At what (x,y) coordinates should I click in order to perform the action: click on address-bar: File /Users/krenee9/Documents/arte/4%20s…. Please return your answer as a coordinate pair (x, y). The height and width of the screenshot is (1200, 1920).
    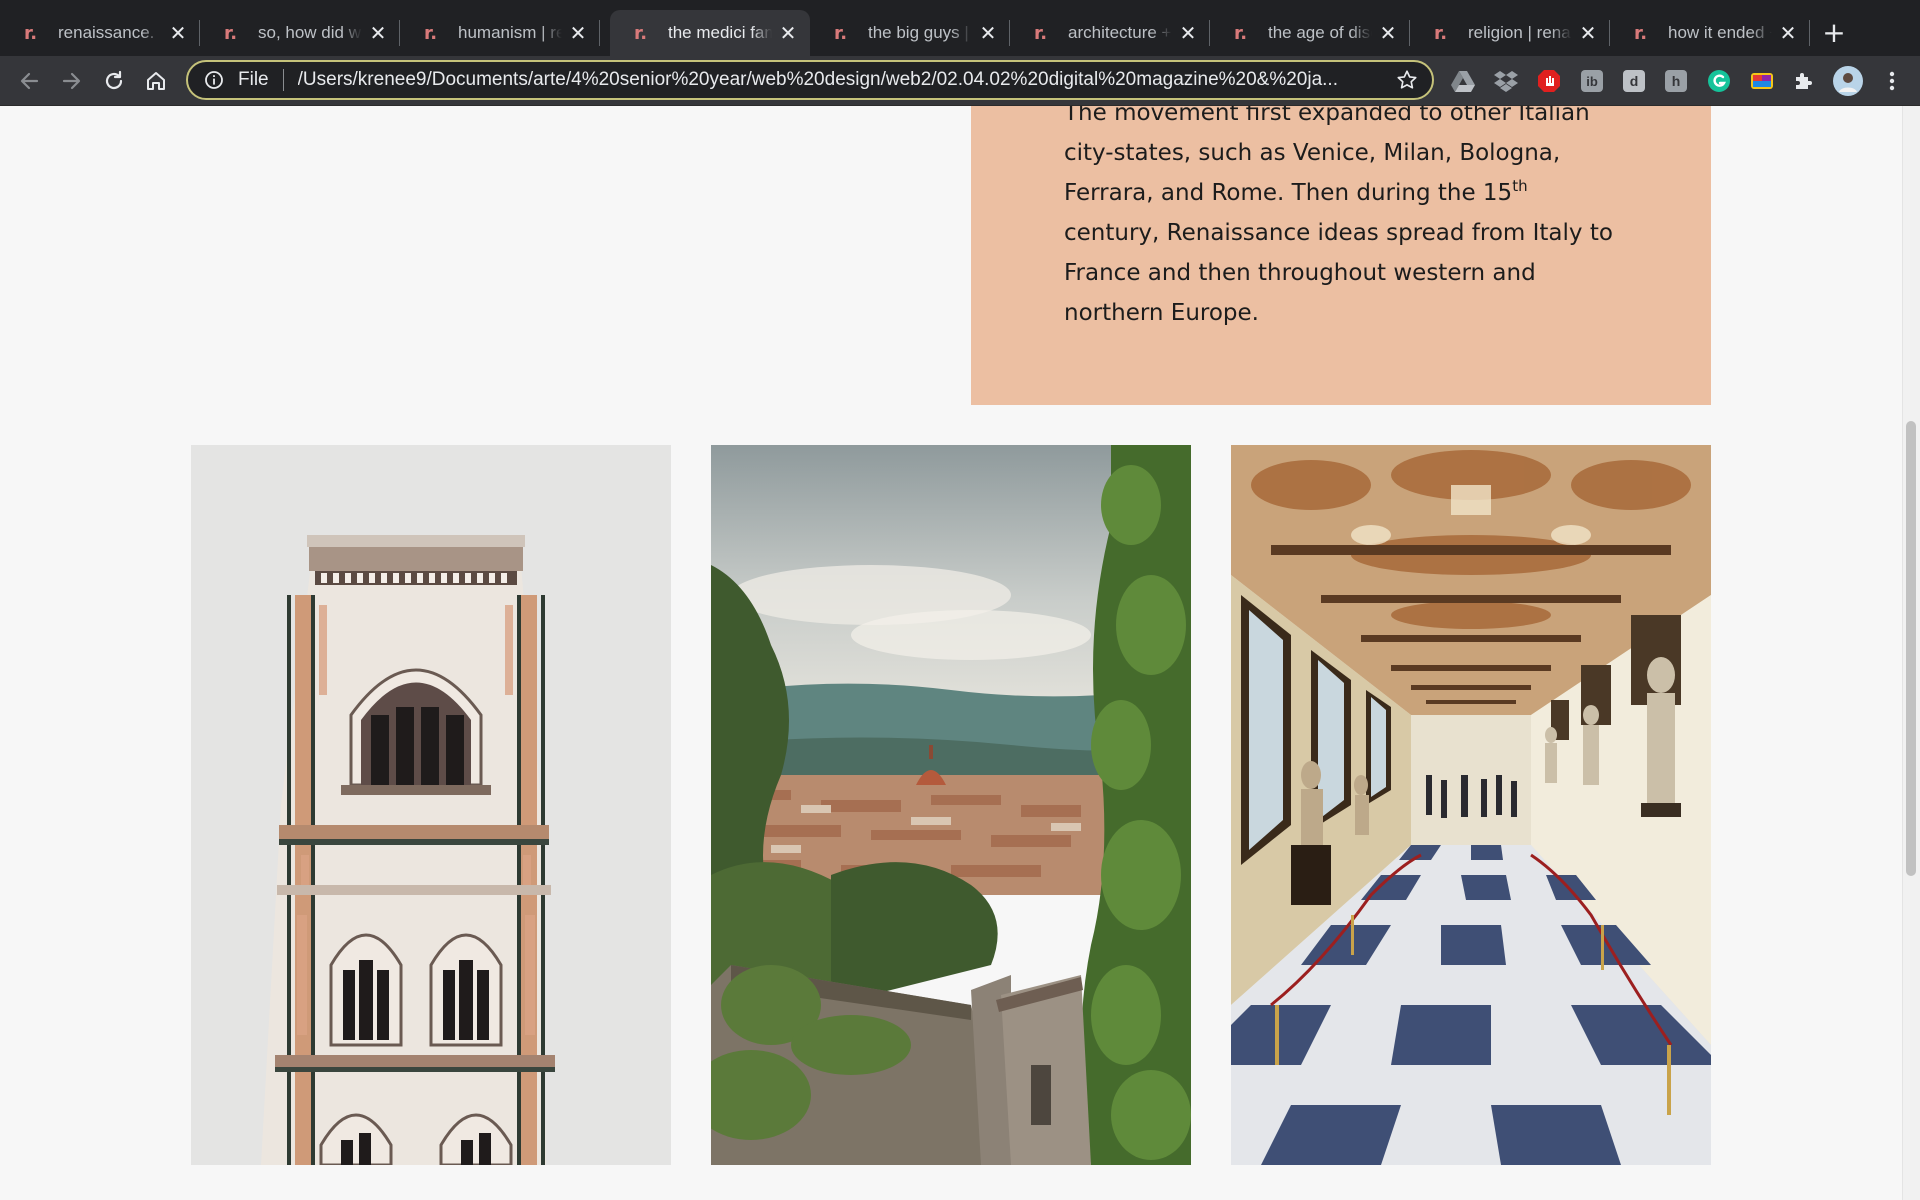
    Looking at the image, I should click on (810, 80).